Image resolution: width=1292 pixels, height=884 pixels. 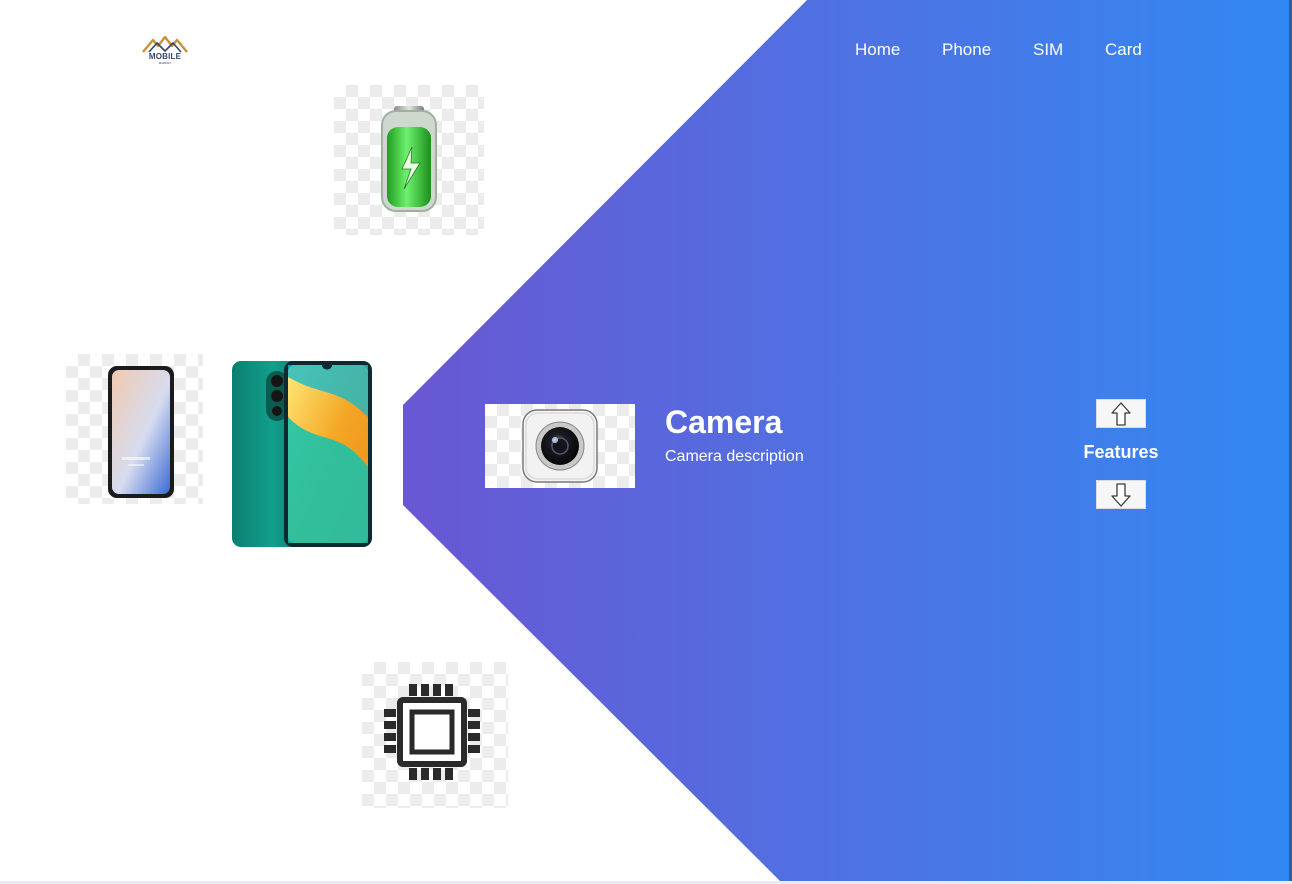 I want to click on phone-front-icon, so click(x=141, y=432).